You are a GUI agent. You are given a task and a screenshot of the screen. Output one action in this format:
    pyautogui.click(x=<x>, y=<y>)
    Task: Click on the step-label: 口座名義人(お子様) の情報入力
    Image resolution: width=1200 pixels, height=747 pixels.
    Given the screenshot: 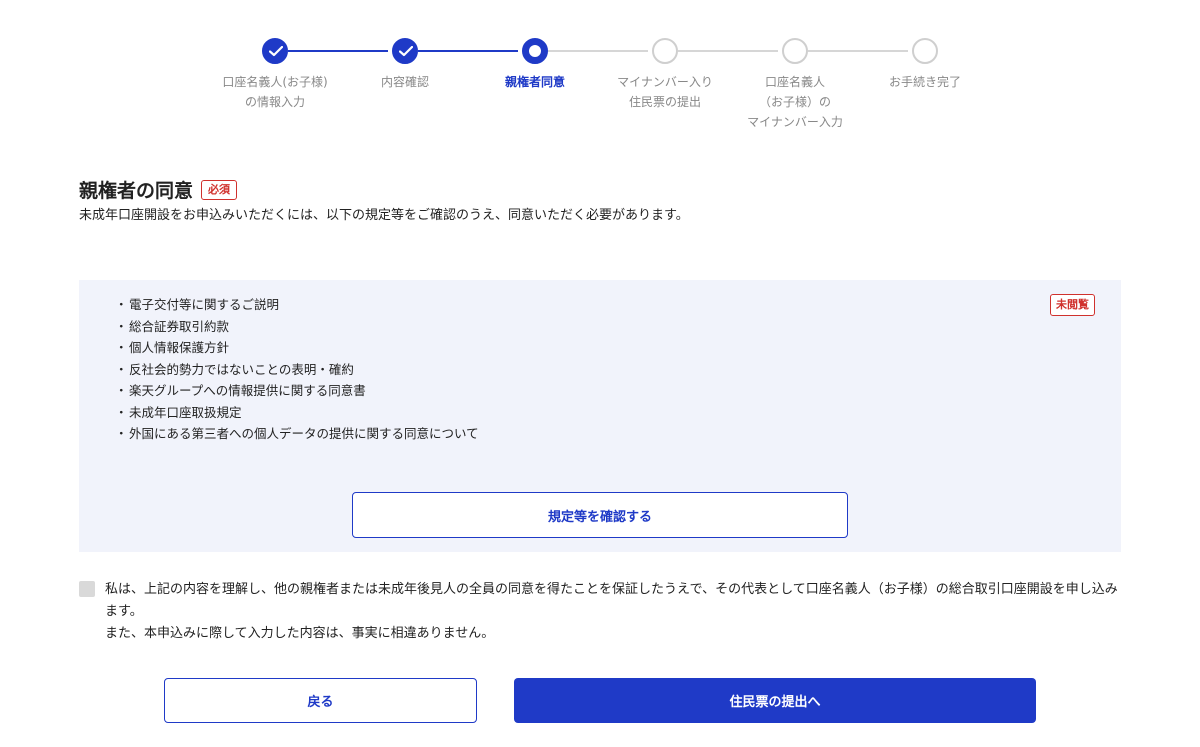 What is the action you would take?
    pyautogui.click(x=275, y=92)
    